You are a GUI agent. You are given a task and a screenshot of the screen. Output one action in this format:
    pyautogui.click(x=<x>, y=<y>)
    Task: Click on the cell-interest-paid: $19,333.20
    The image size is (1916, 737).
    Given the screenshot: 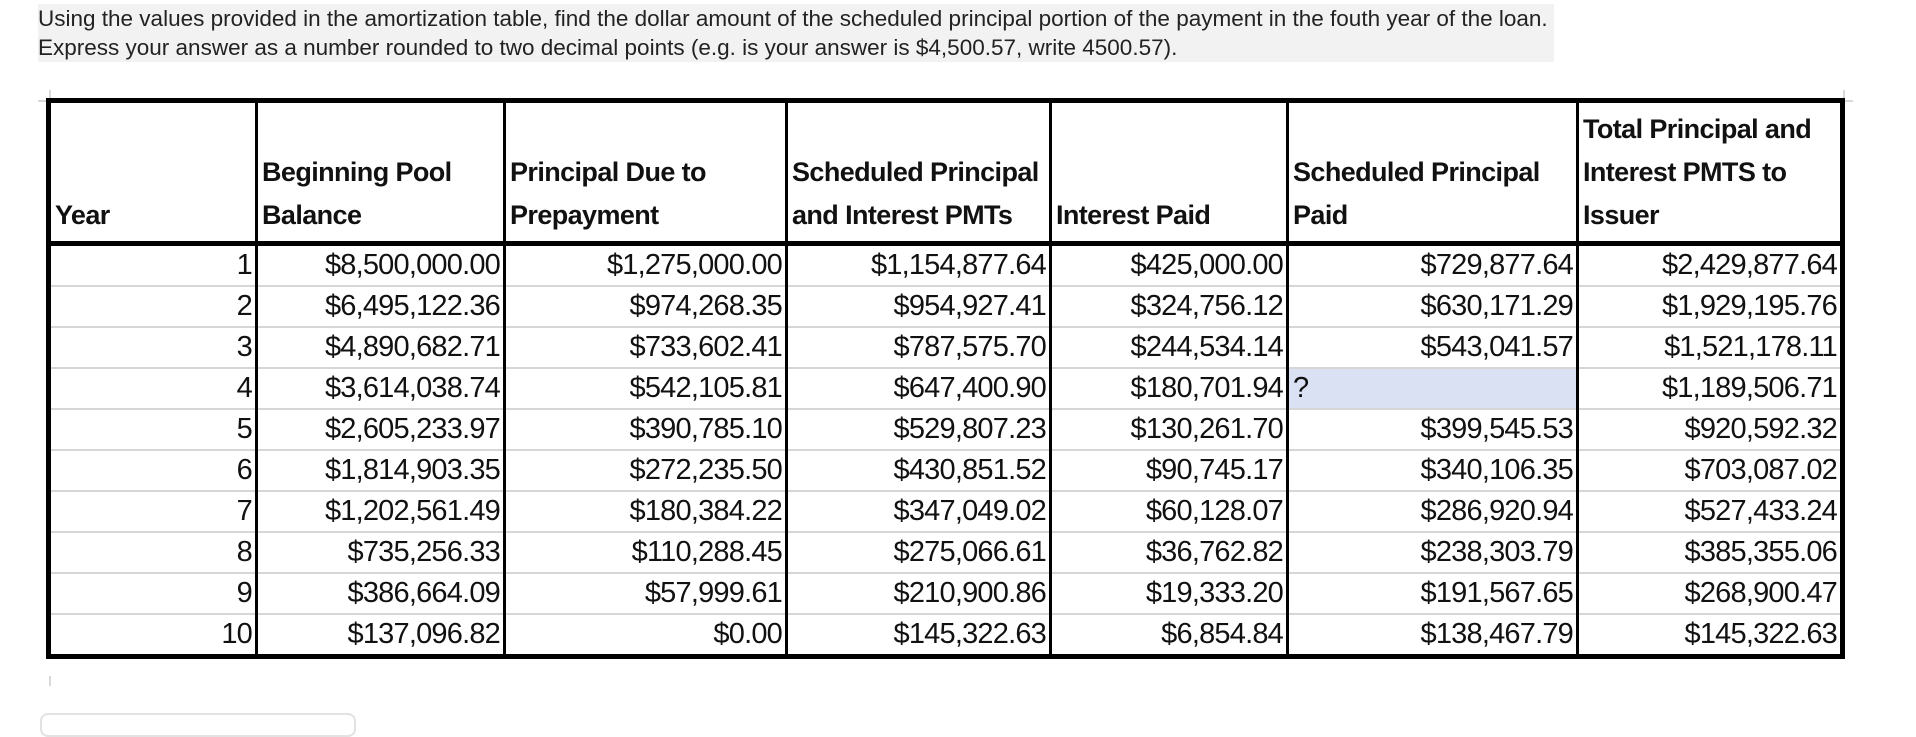 What is the action you would take?
    pyautogui.click(x=1169, y=593)
    